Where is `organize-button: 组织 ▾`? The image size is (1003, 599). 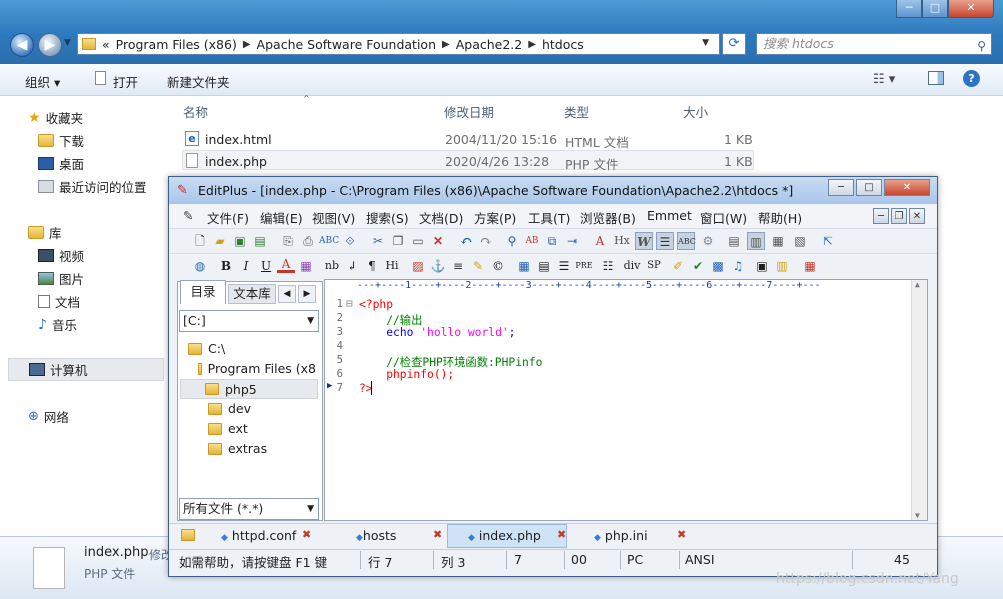
organize-button: 组织 ▾ is located at coordinates (42, 81).